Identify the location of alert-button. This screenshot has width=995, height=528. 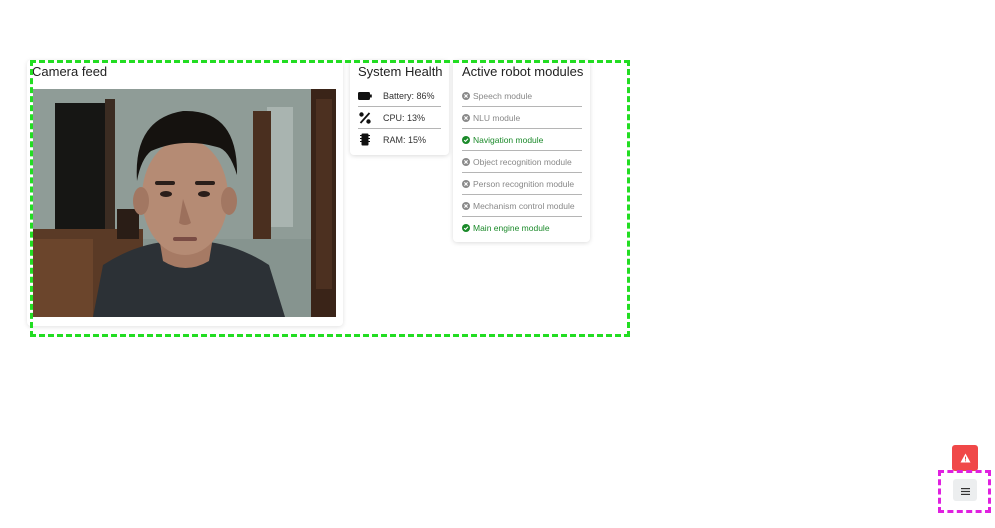
(965, 458).